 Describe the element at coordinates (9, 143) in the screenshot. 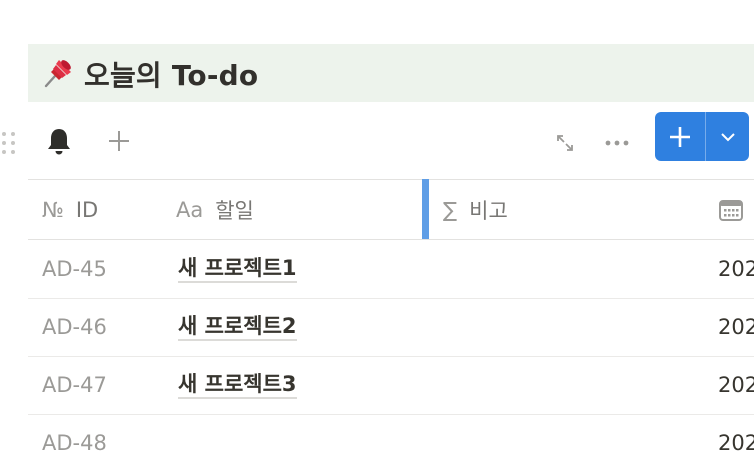

I see `drag-handle-icon` at that location.